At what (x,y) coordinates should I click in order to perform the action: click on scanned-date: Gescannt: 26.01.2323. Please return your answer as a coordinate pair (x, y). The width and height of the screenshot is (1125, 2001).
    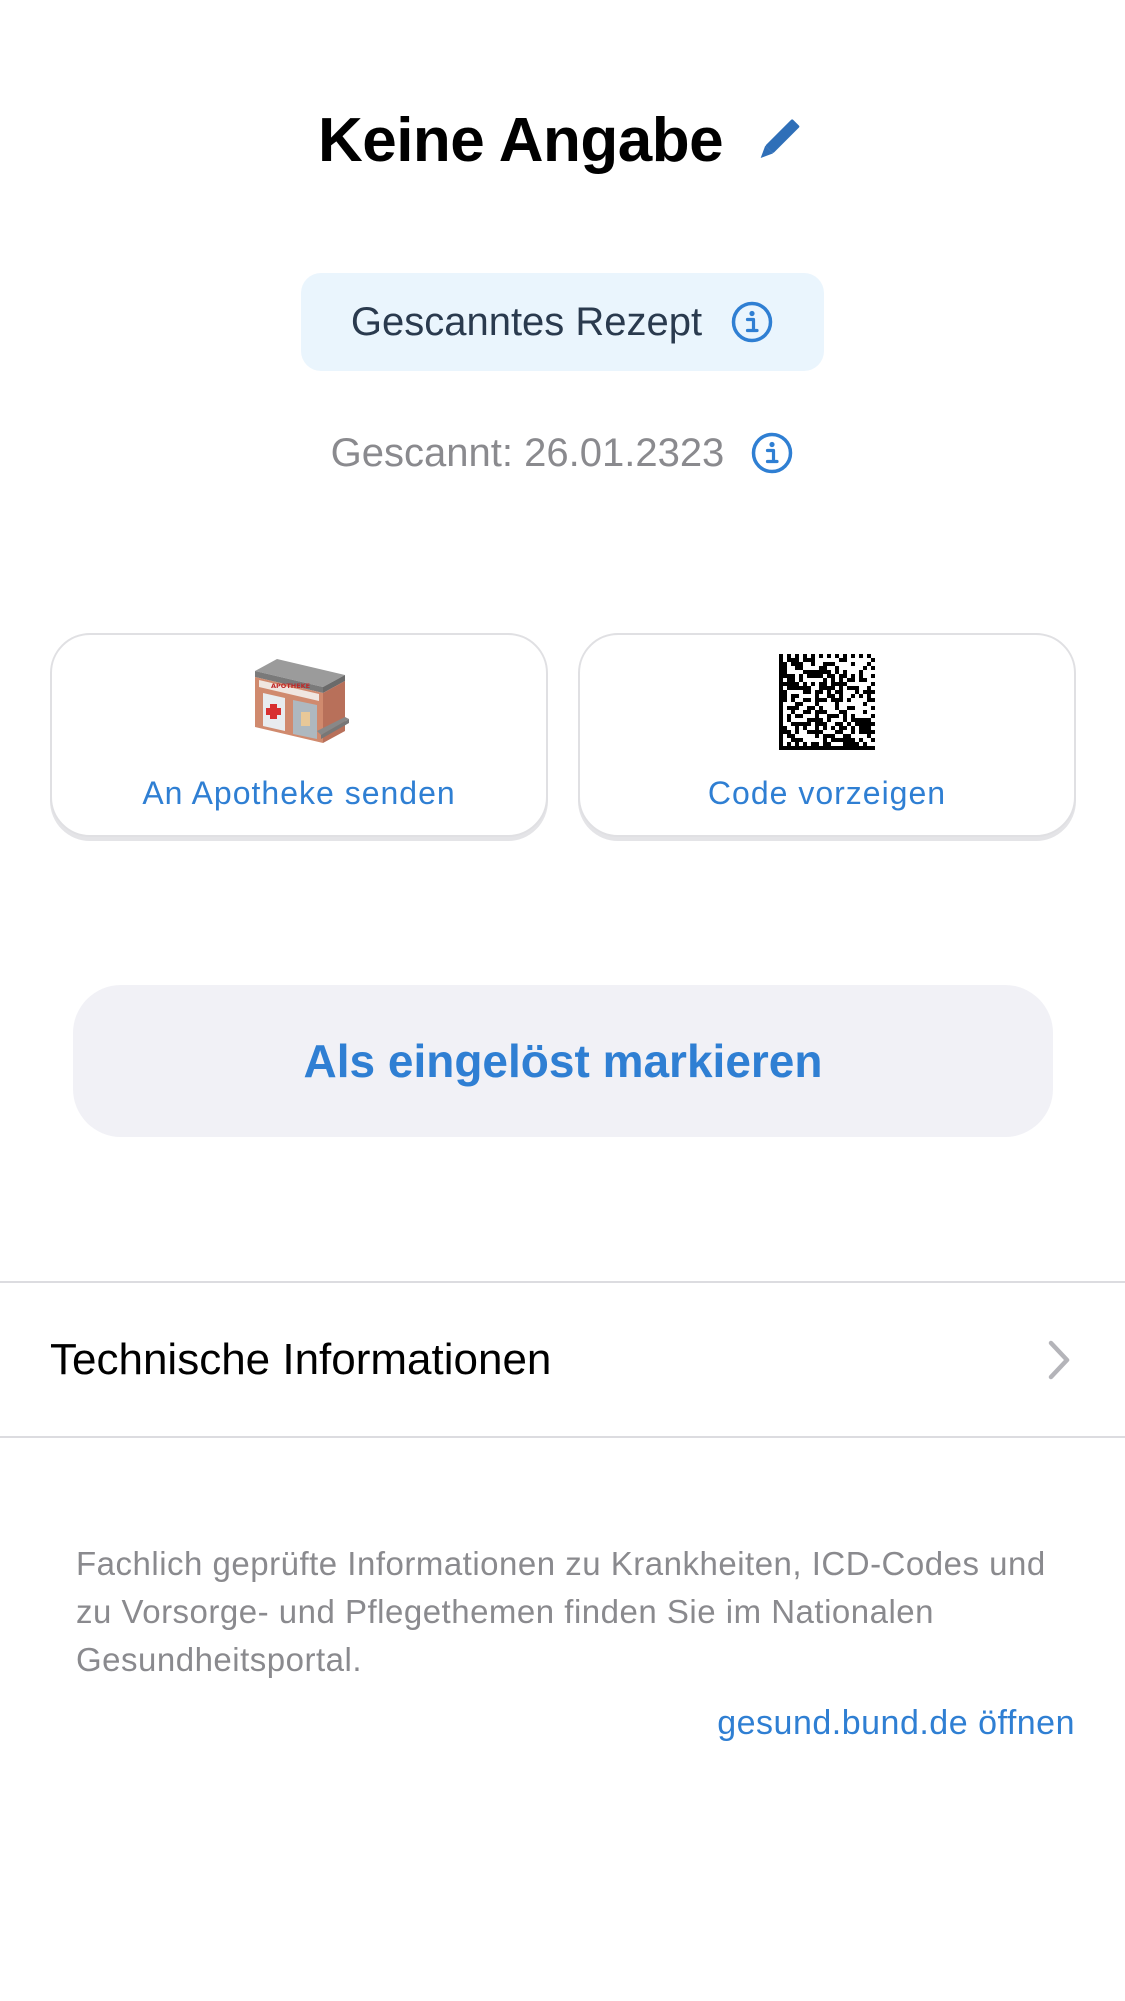
    Looking at the image, I should click on (527, 452).